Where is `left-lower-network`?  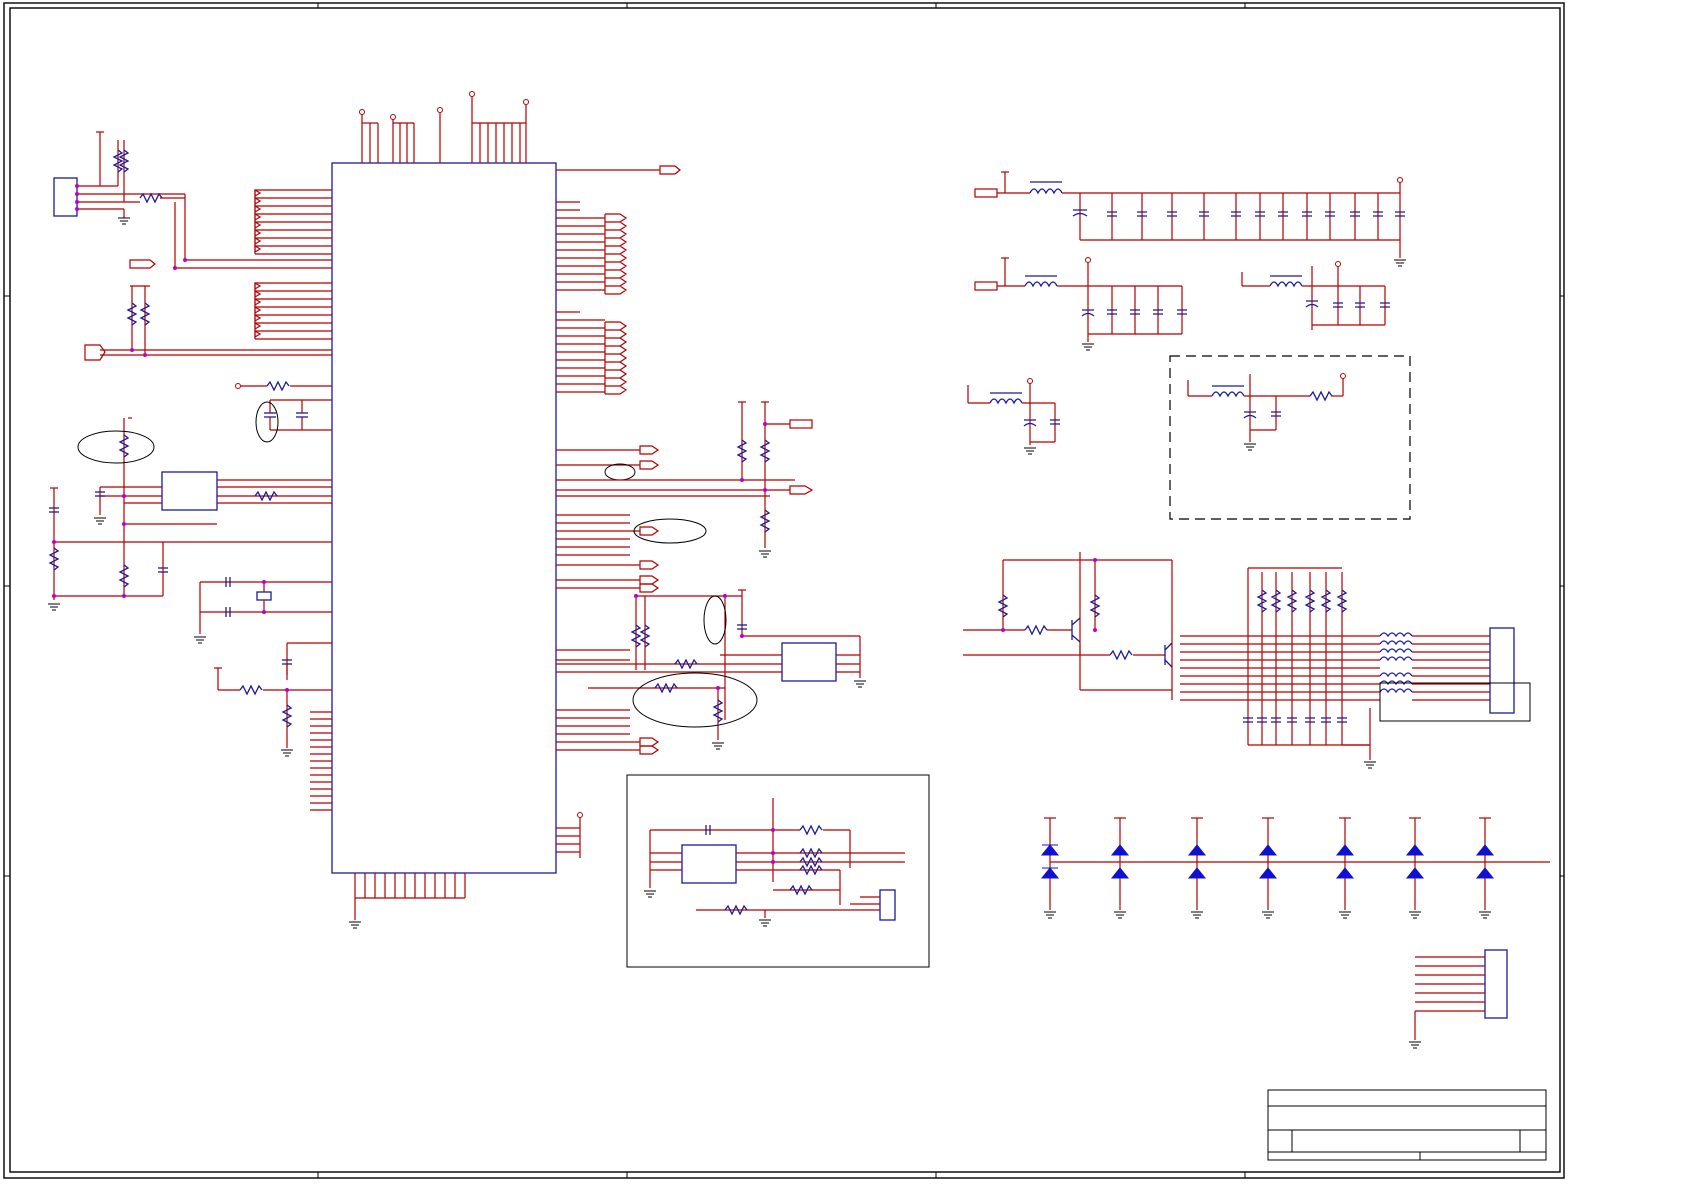 left-lower-network is located at coordinates (190, 549).